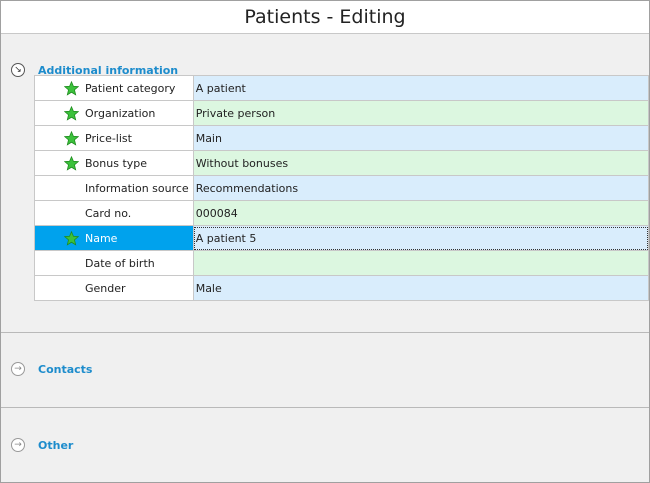 This screenshot has height=483, width=650. Describe the element at coordinates (421, 188) in the screenshot. I see `field-value: Recommendations` at that location.